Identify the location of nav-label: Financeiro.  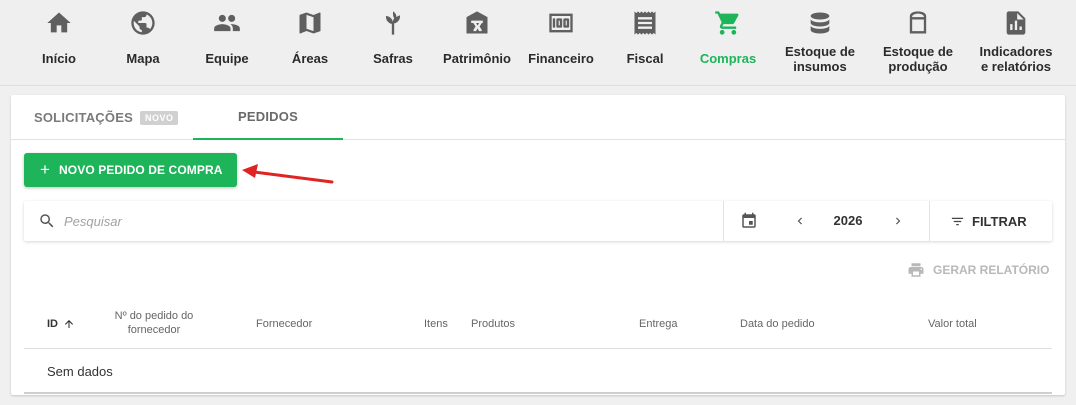
(561, 58).